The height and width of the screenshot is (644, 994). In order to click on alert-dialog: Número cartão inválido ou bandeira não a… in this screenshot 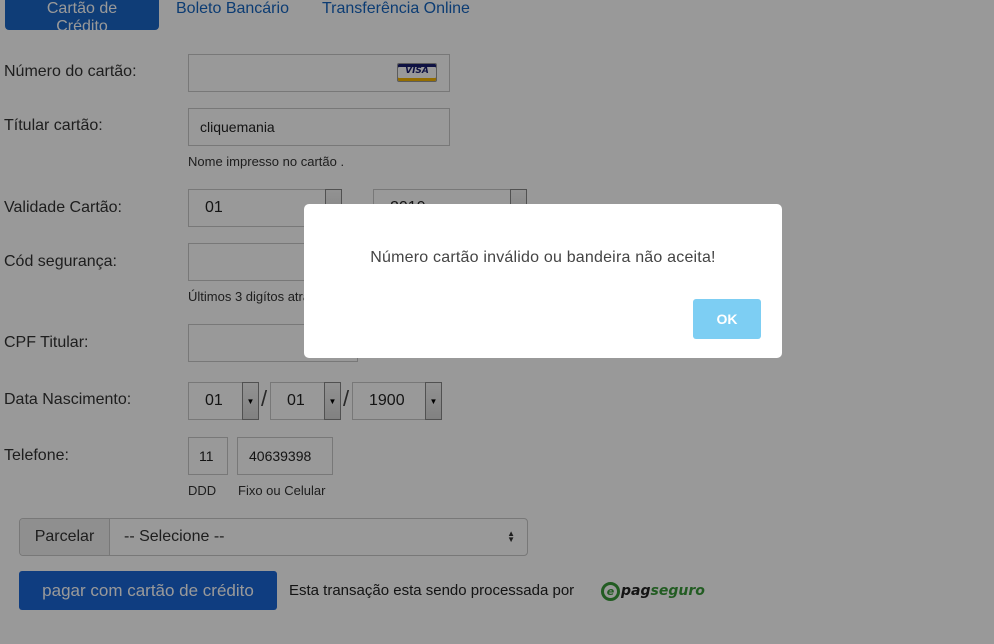, I will do `click(543, 281)`.